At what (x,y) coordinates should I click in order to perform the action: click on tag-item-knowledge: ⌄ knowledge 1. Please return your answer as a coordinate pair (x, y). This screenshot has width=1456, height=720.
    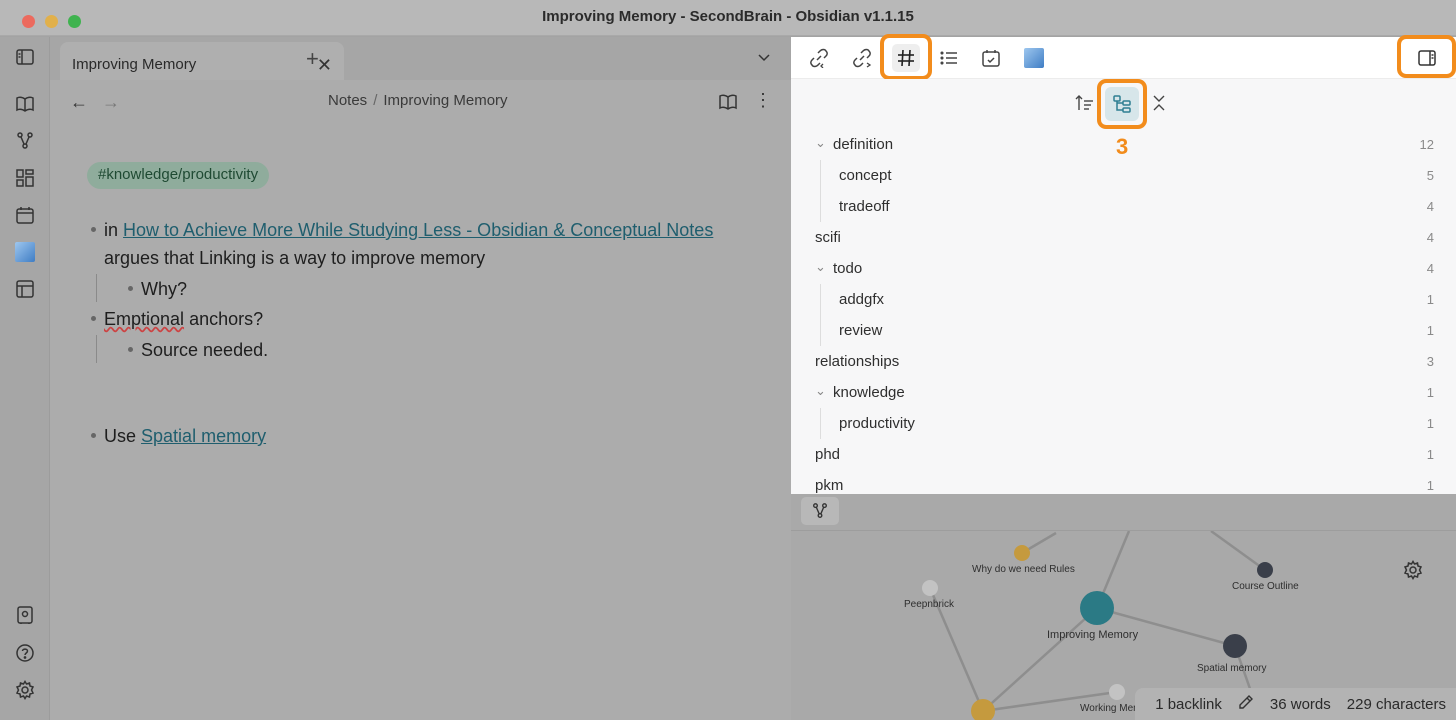
    Looking at the image, I should click on (1123, 392).